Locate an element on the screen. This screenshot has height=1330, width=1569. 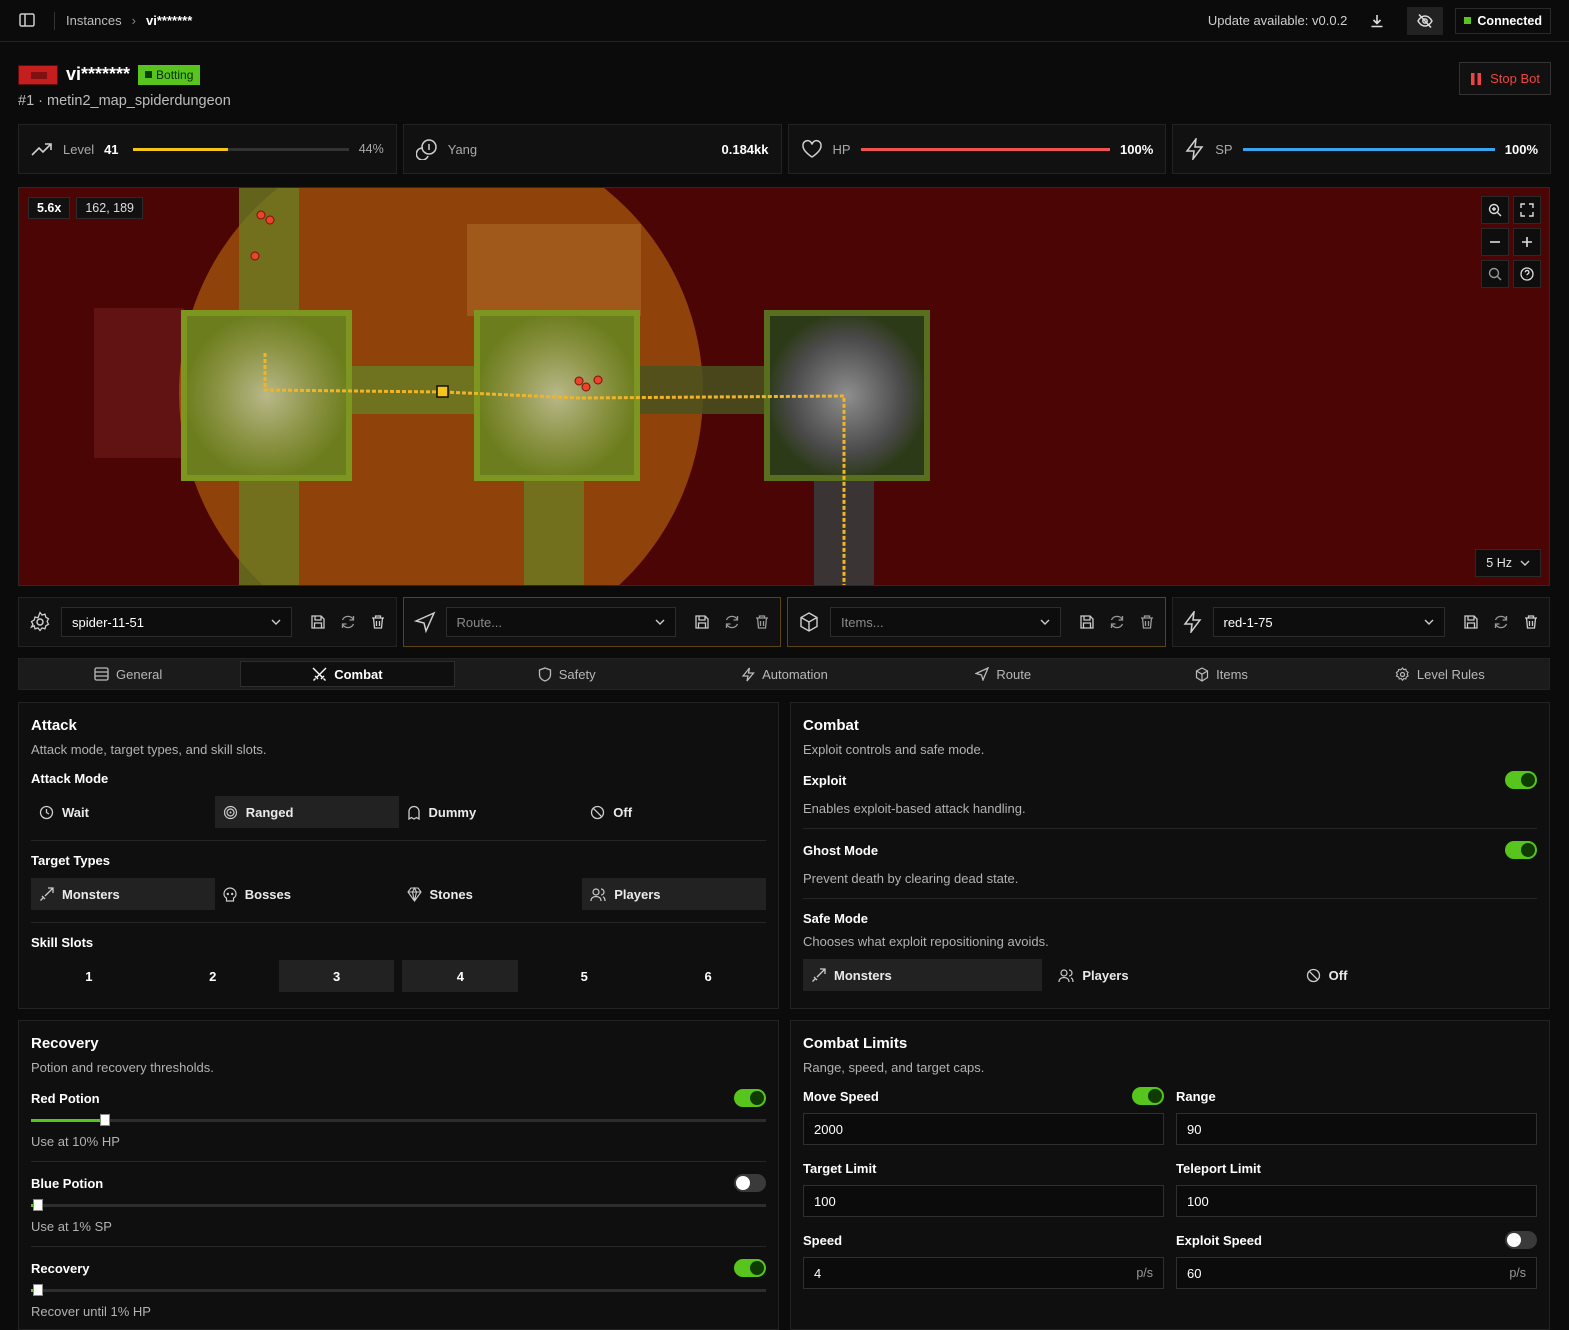
breadcrumb: Instances › vi******* is located at coordinates (123, 21).